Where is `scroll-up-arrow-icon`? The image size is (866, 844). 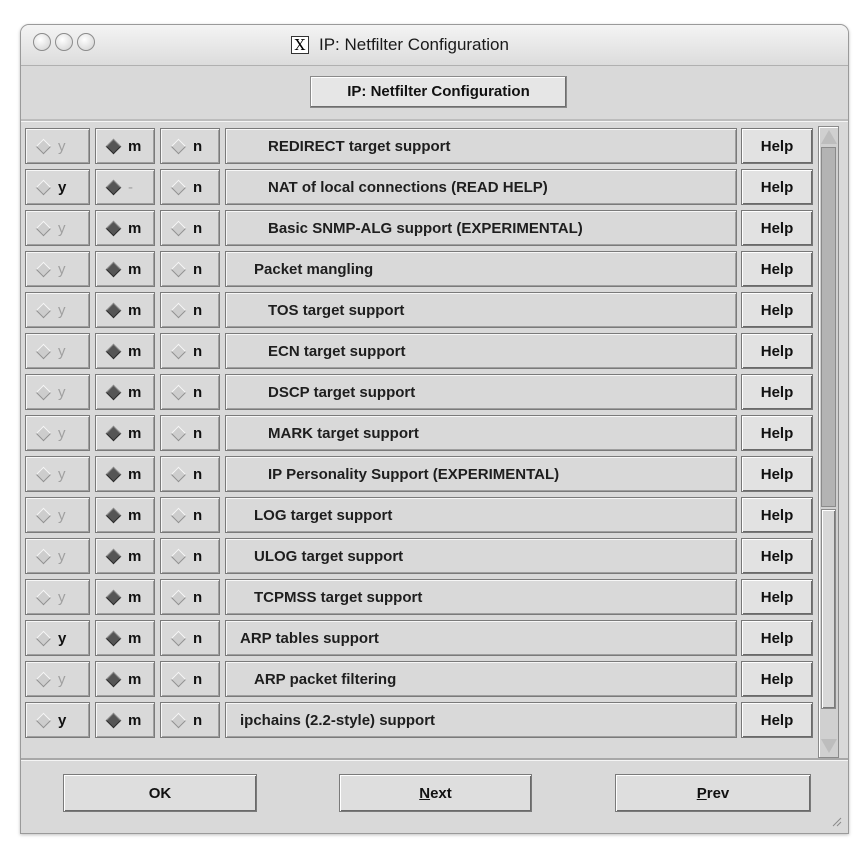
scroll-up-arrow-icon is located at coordinates (829, 137).